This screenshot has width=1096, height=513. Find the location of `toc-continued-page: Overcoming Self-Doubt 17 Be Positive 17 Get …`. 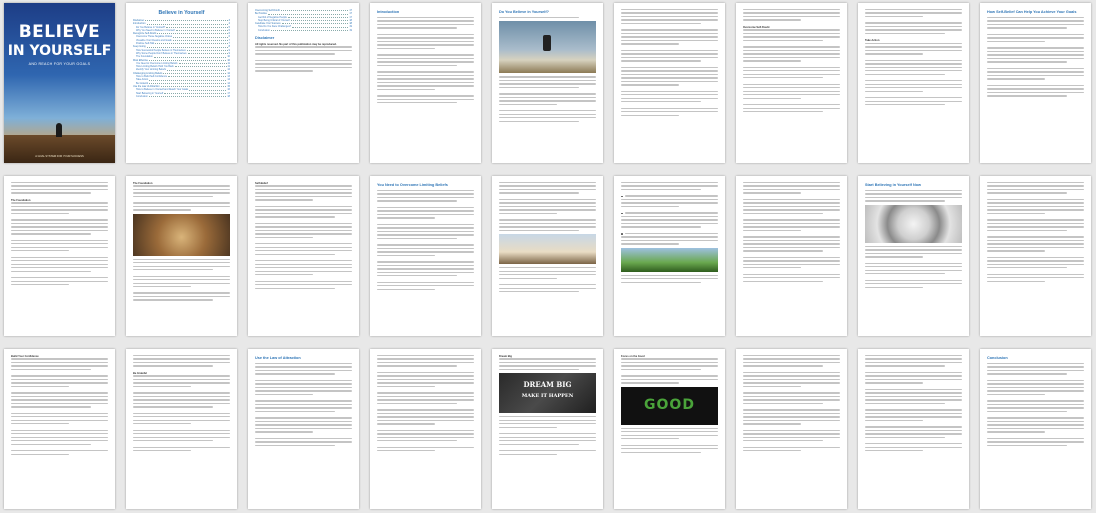

toc-continued-page: Overcoming Self-Doubt 17 Be Positive 17 Get … is located at coordinates (303, 83).